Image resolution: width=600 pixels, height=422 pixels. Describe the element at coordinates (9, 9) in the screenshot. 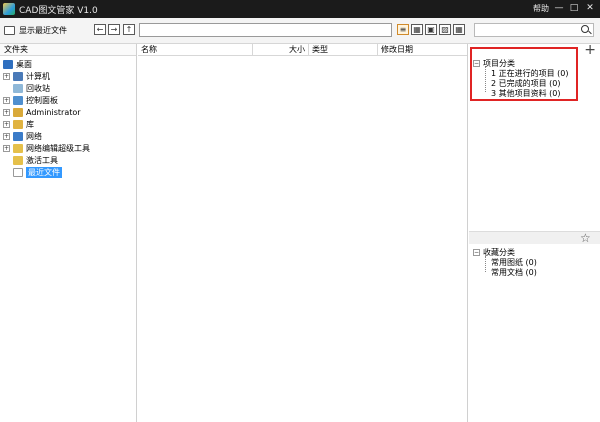

I see `app-logo-icon` at that location.